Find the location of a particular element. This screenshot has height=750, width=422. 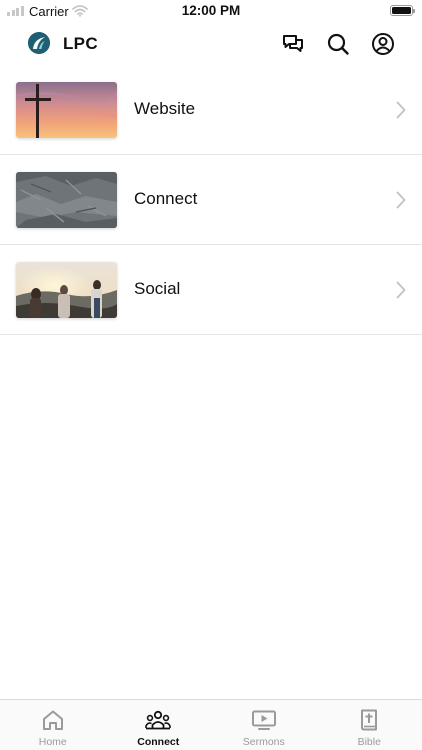

list-item-website: Website is located at coordinates (211, 110).